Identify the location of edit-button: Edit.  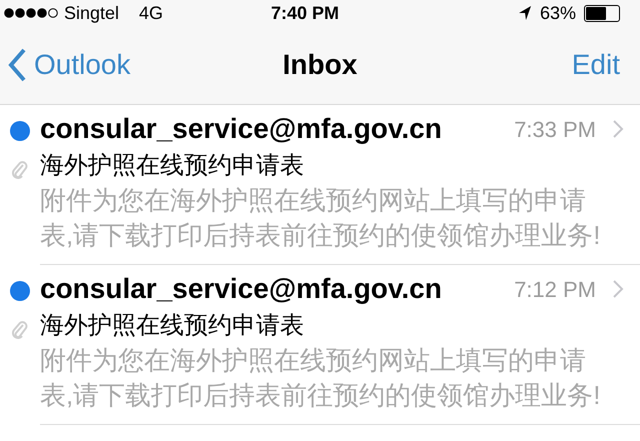
(532, 65).